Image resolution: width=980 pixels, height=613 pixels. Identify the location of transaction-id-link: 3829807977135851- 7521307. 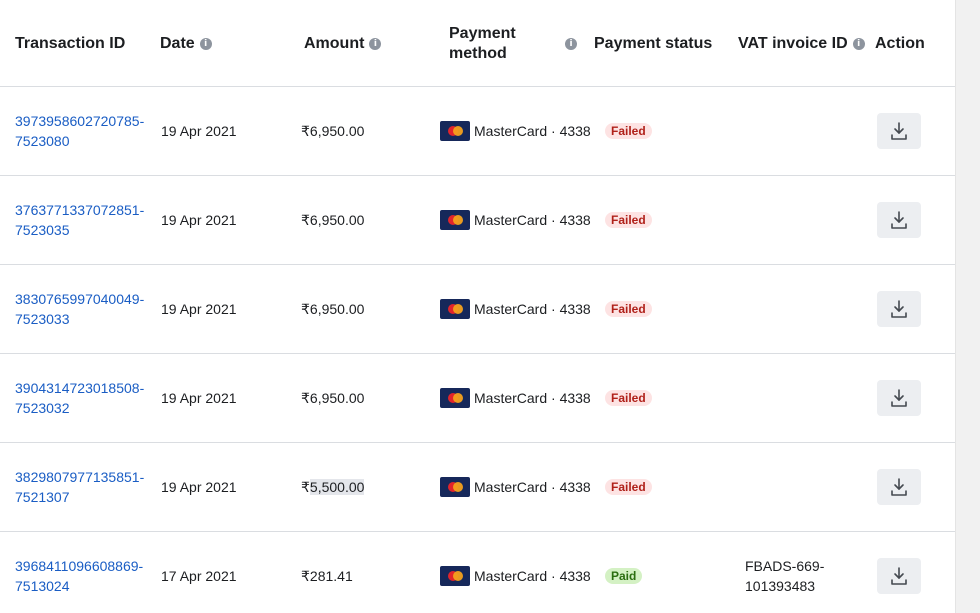
(85, 487).